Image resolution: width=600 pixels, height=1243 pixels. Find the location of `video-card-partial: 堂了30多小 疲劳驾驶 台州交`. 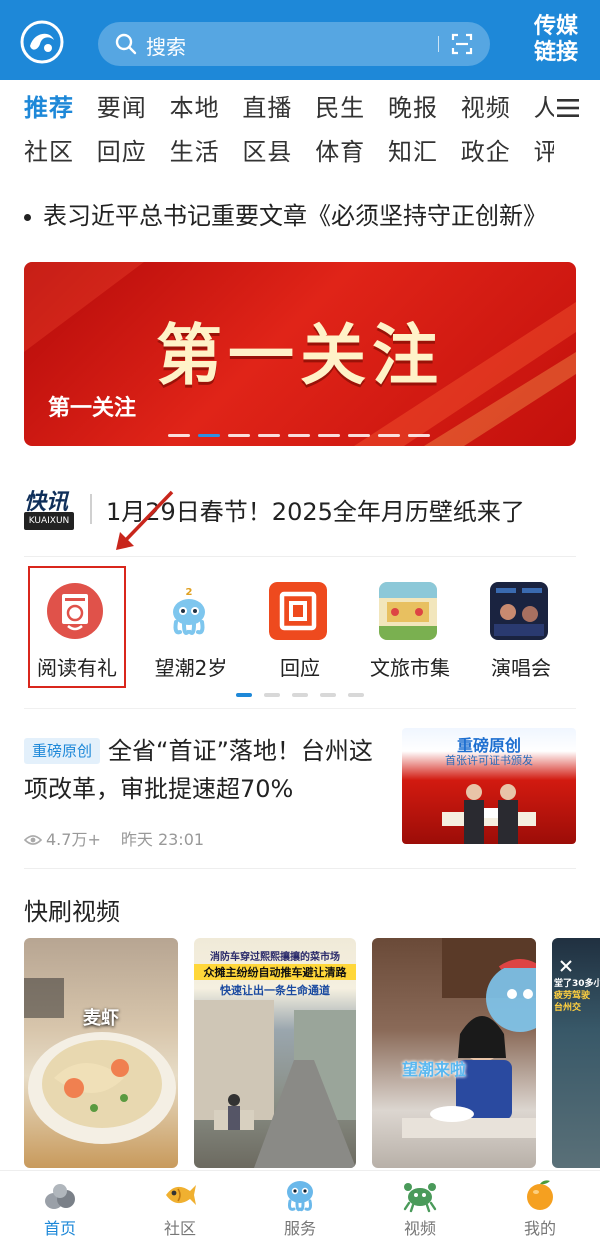

video-card-partial: 堂了30多小 疲劳驾驶 台州交 is located at coordinates (576, 1053).